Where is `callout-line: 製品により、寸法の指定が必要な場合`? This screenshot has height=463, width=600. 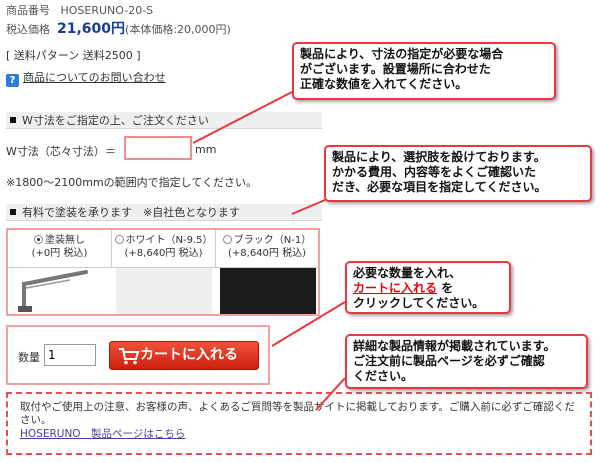 callout-line: 製品により、寸法の指定が必要な場合 is located at coordinates (402, 54).